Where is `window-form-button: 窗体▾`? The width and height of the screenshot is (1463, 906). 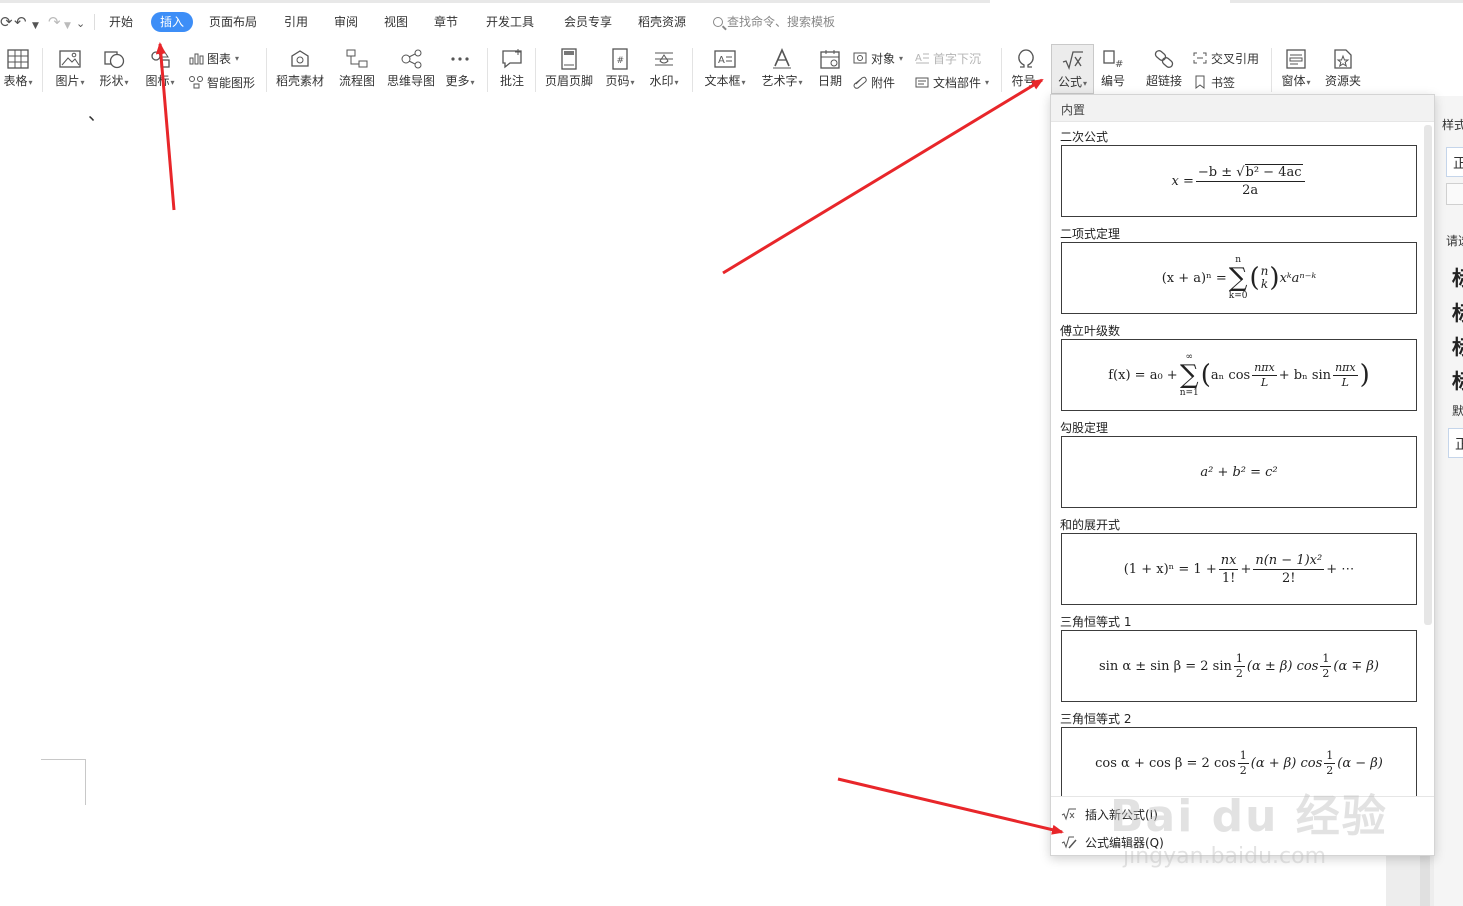 window-form-button: 窗体▾ is located at coordinates (1296, 69).